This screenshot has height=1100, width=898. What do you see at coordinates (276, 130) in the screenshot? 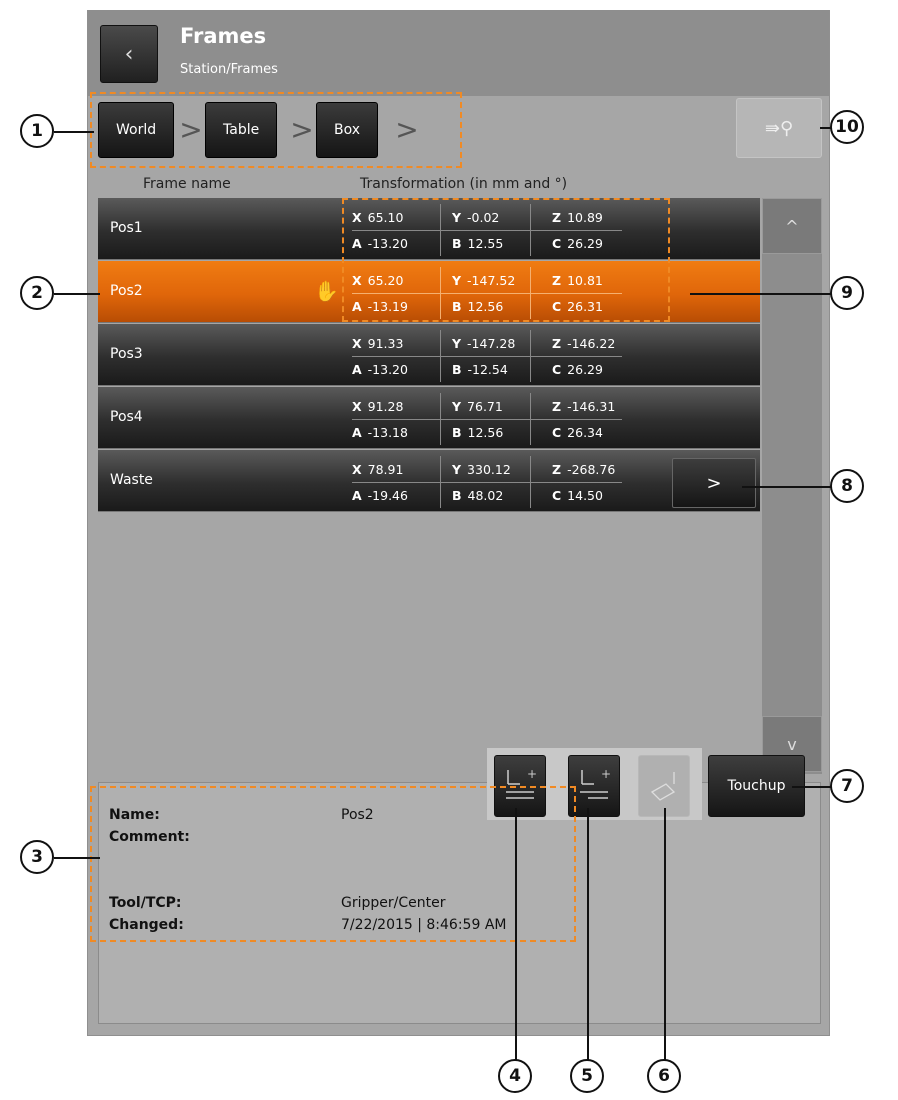
I see `callout-frame-breadcrumb` at bounding box center [276, 130].